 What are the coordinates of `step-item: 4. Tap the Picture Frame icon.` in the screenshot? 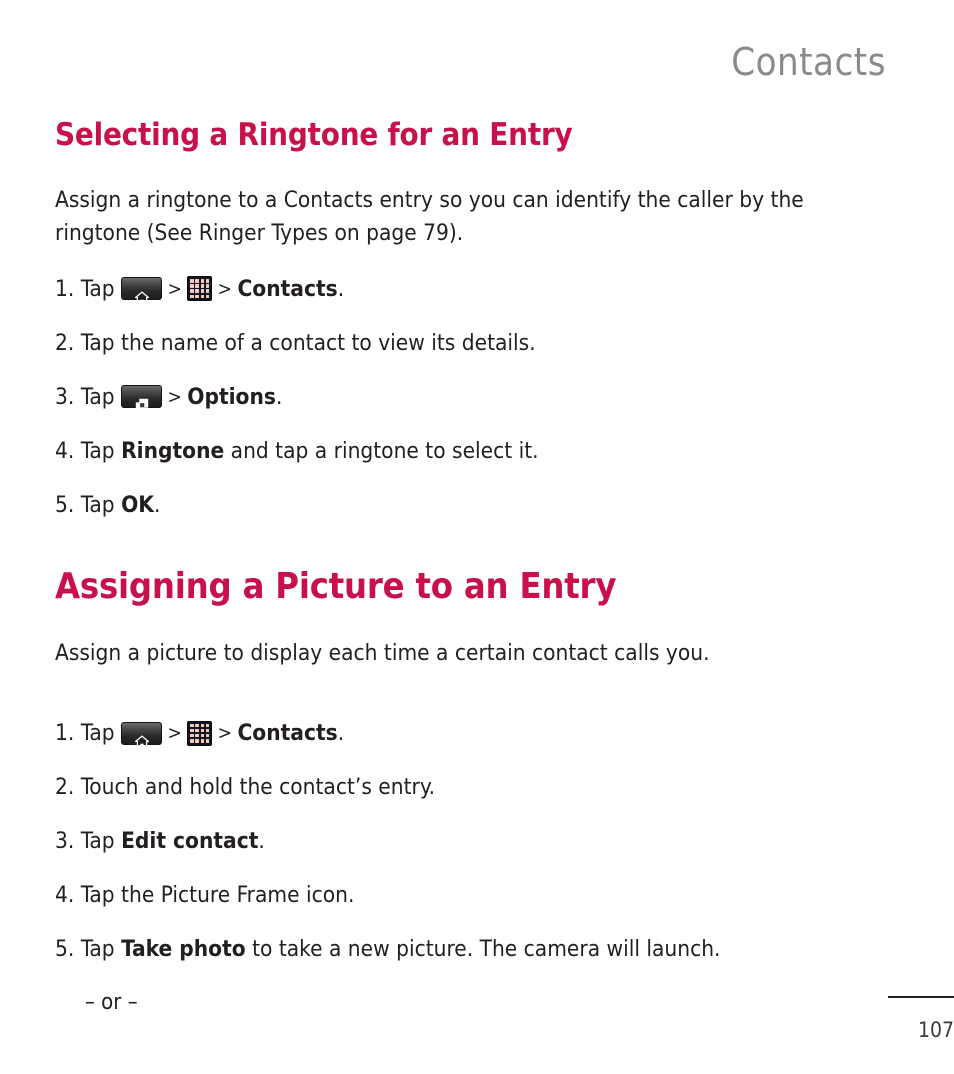 It's located at (470, 895).